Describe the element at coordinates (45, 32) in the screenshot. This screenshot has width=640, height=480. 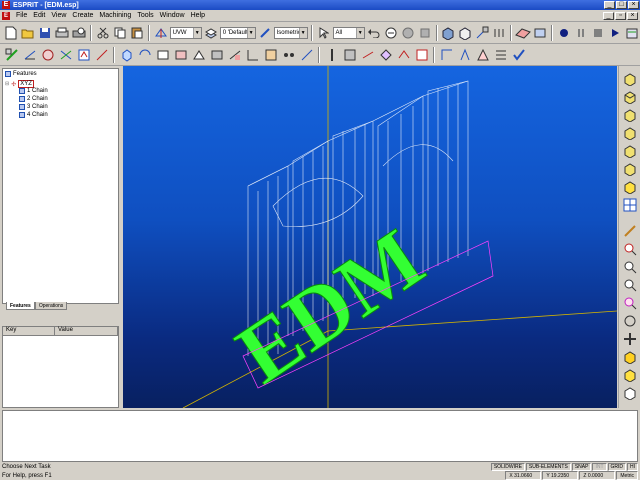
I see `save-icon` at that location.